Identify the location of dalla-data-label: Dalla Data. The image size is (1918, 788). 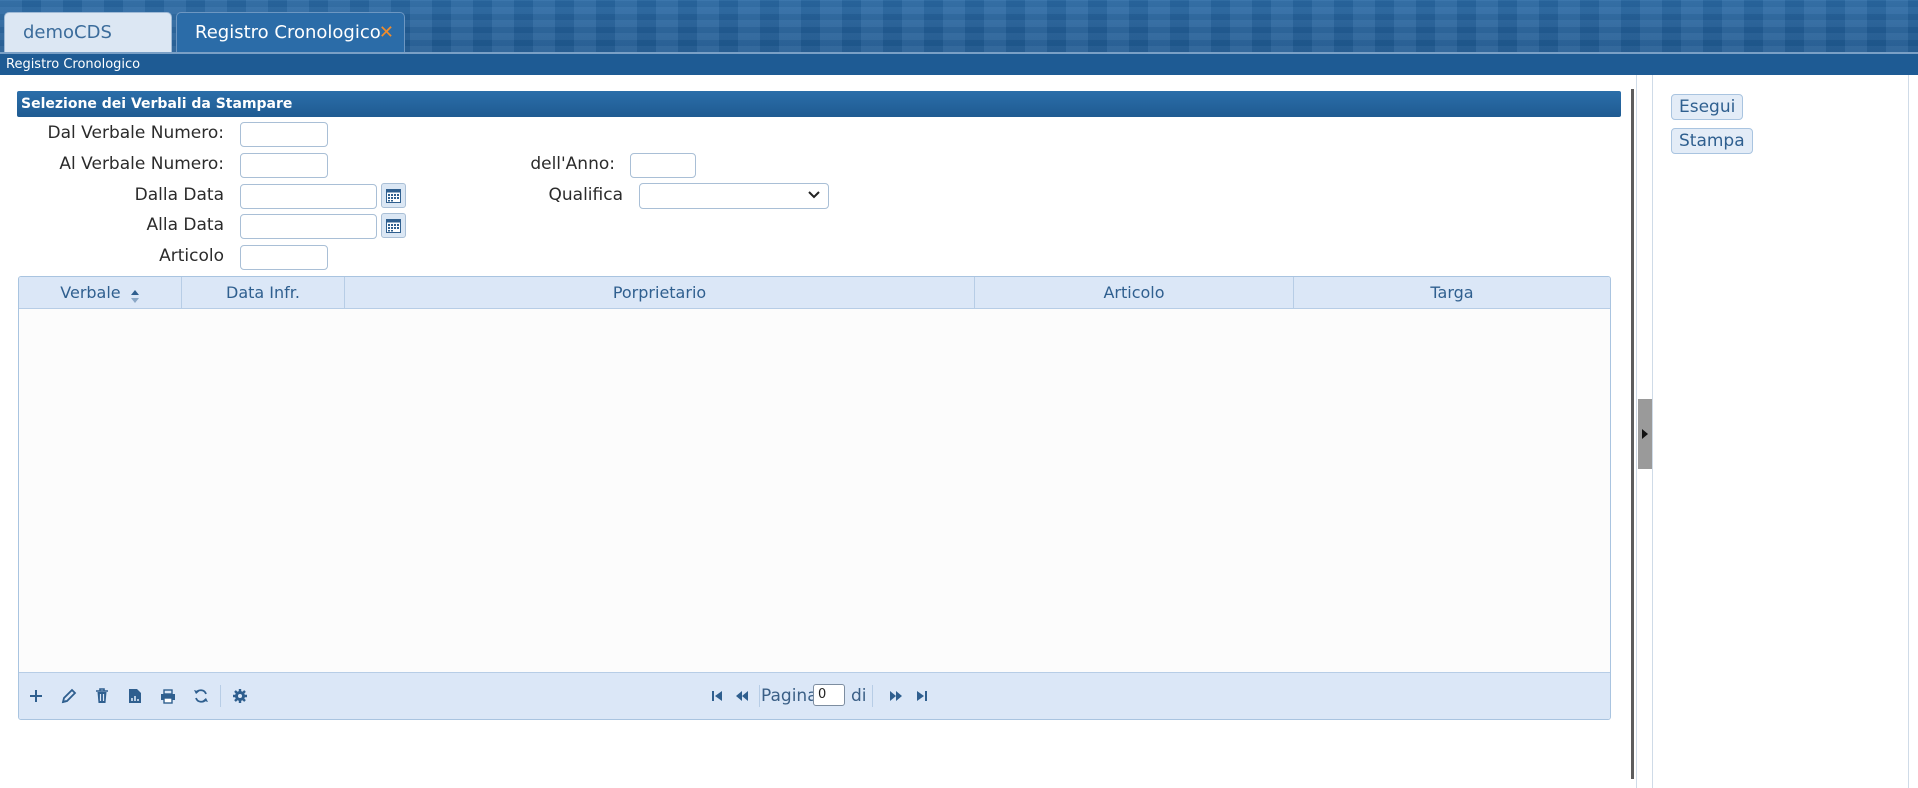
(179, 195).